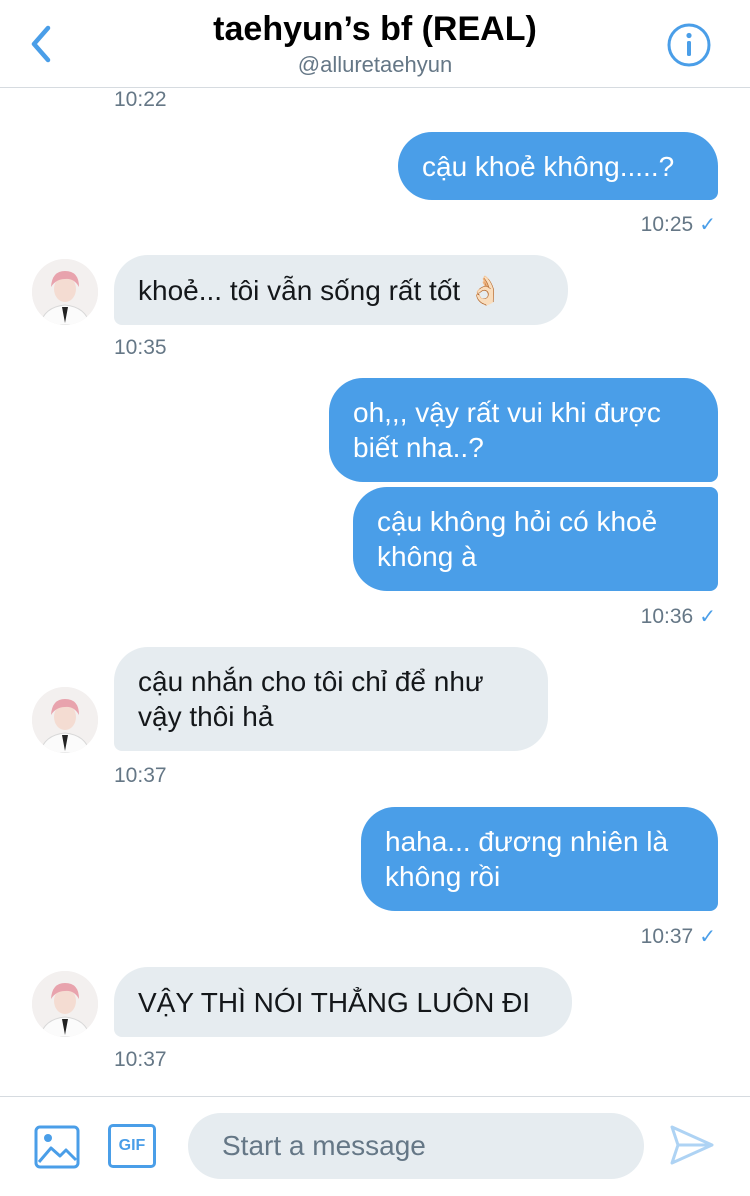 Image resolution: width=750 pixels, height=1196 pixels. I want to click on message-input, so click(416, 1146).